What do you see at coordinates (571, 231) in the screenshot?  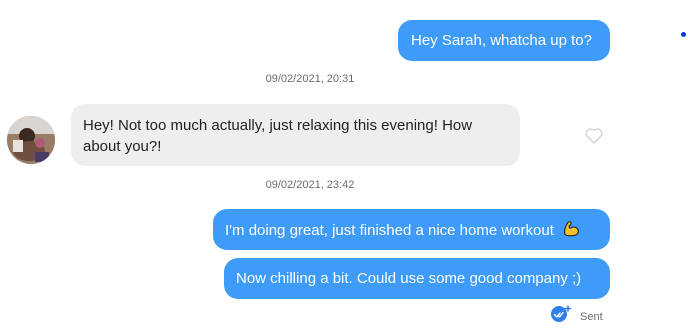 I see `flexed-biceps-icon` at bounding box center [571, 231].